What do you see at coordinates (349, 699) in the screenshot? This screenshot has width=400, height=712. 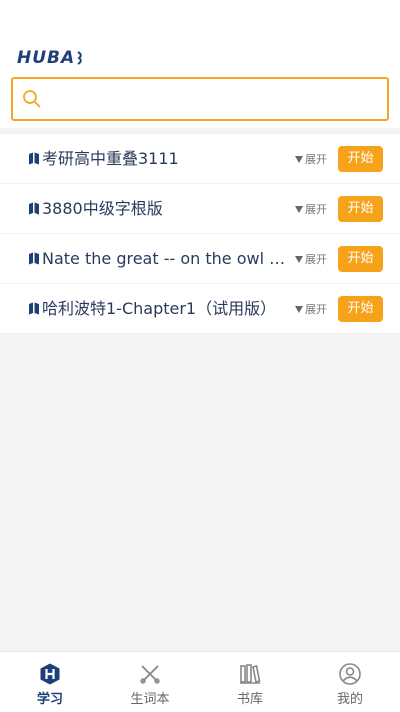 I see `tab-label: 我的` at bounding box center [349, 699].